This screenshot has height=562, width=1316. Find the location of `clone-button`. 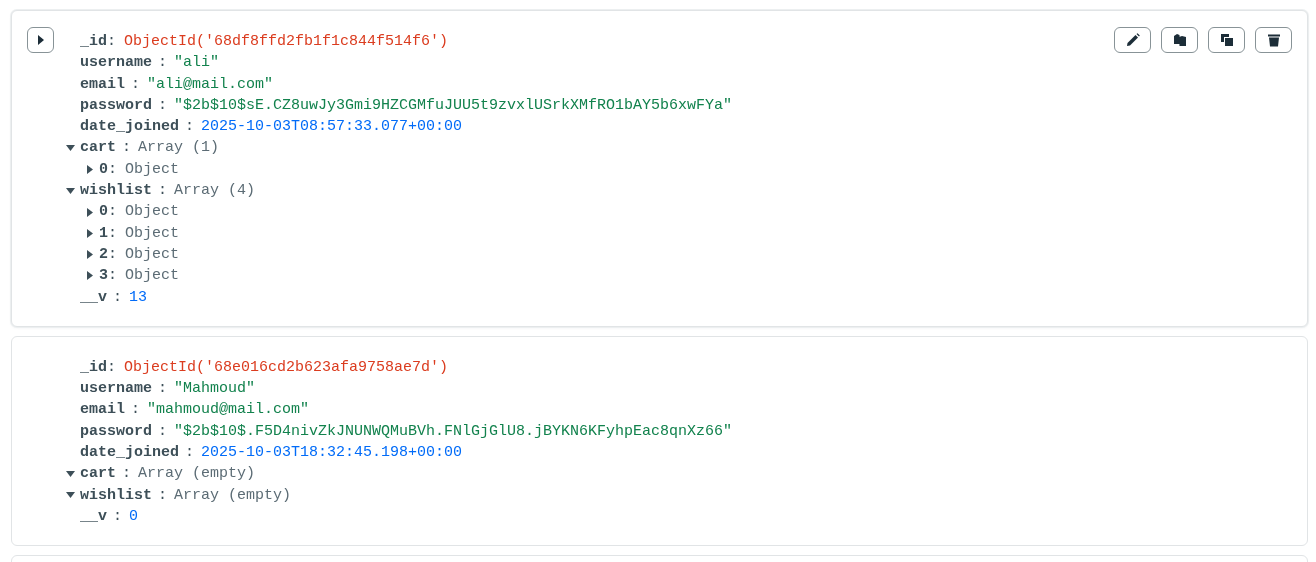

clone-button is located at coordinates (1226, 40).